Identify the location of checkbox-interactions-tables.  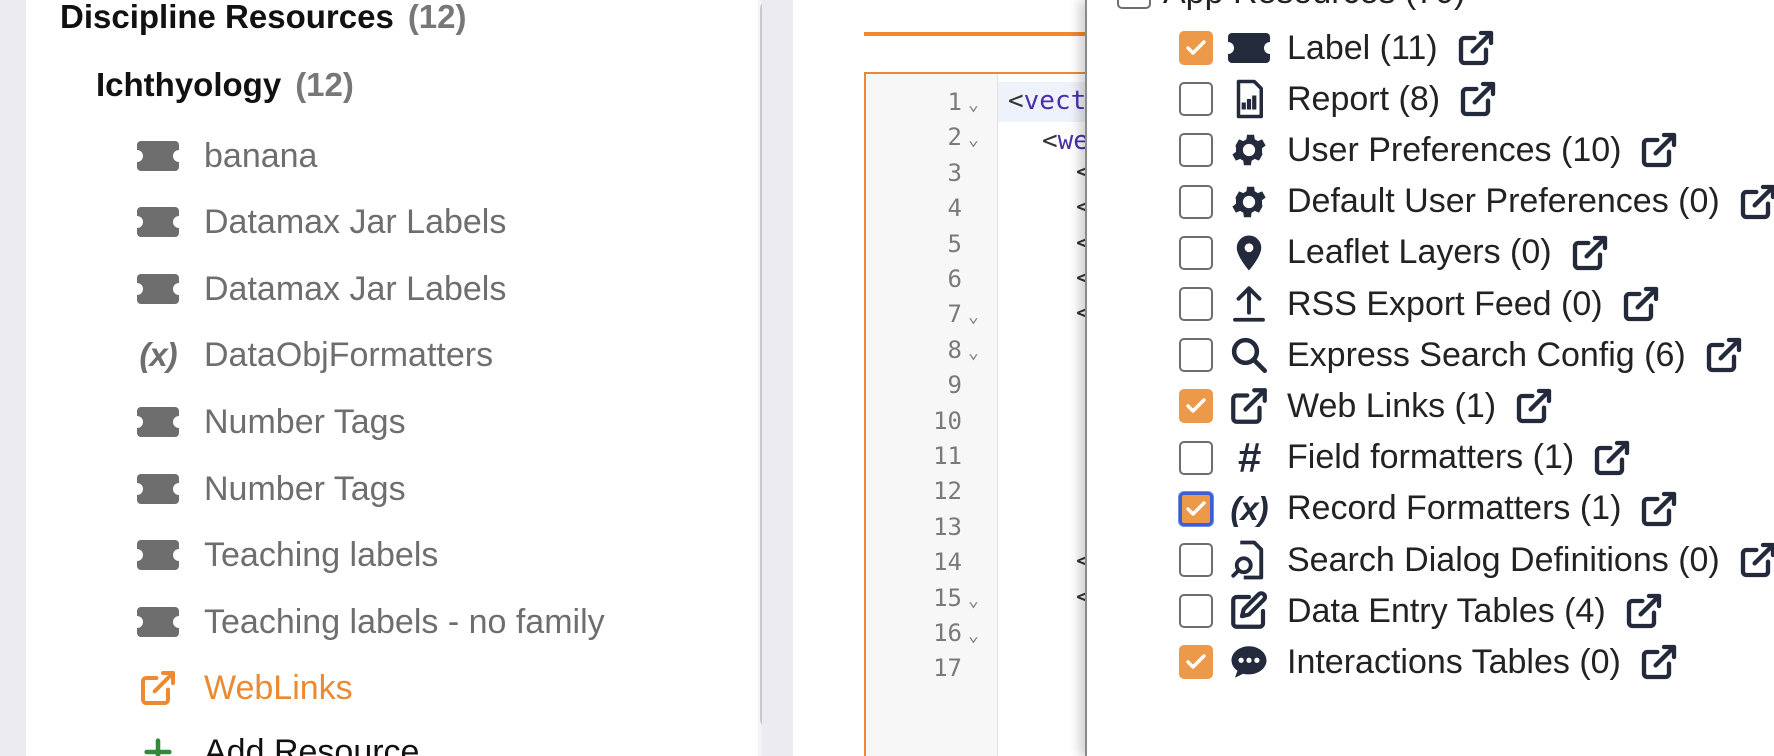
(1196, 662).